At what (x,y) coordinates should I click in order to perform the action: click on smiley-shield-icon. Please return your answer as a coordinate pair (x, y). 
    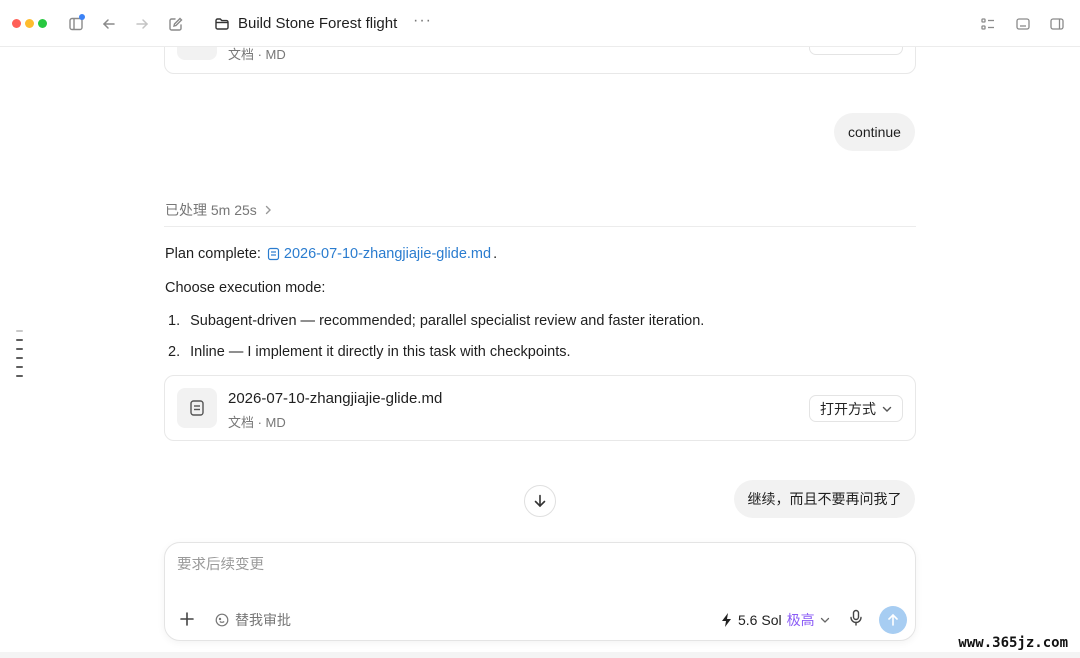
    Looking at the image, I should click on (222, 620).